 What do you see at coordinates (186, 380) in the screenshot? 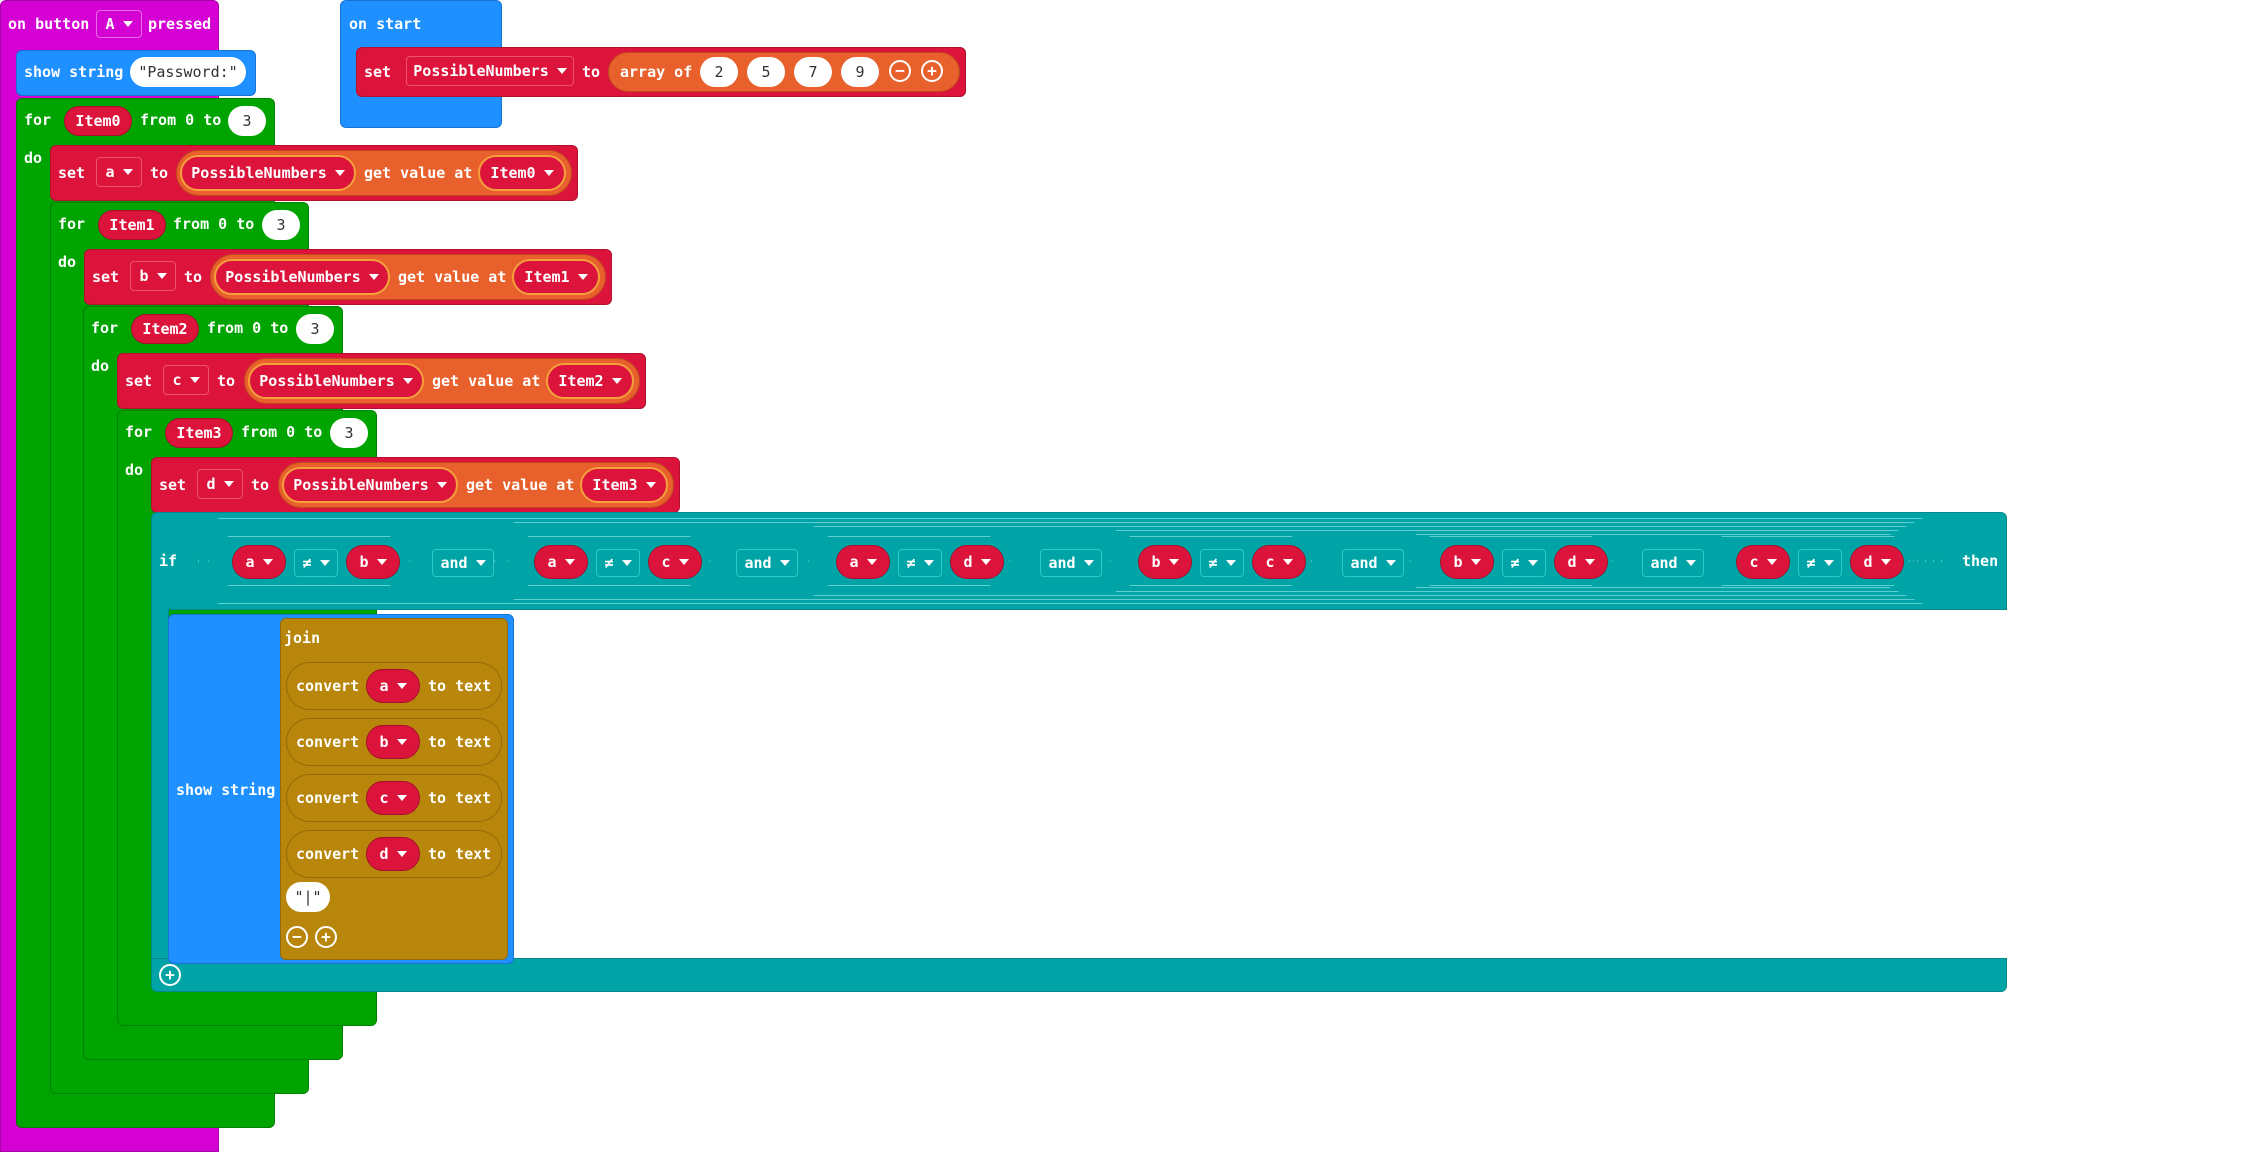
I see `variable-dropdown: c` at bounding box center [186, 380].